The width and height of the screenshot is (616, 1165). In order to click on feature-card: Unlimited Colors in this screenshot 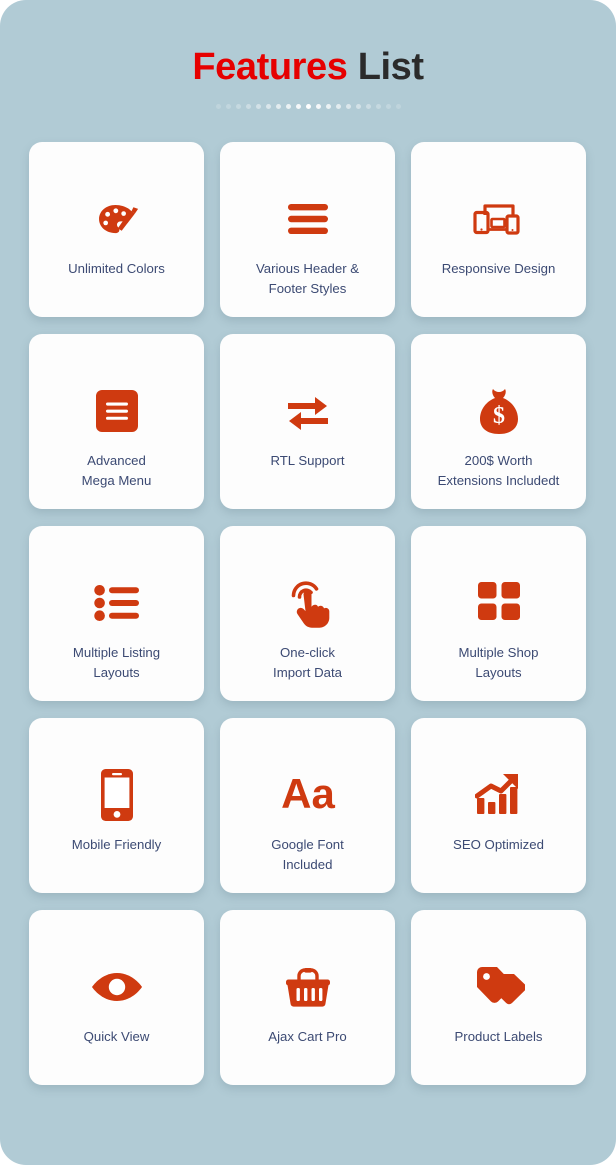, I will do `click(116, 229)`.